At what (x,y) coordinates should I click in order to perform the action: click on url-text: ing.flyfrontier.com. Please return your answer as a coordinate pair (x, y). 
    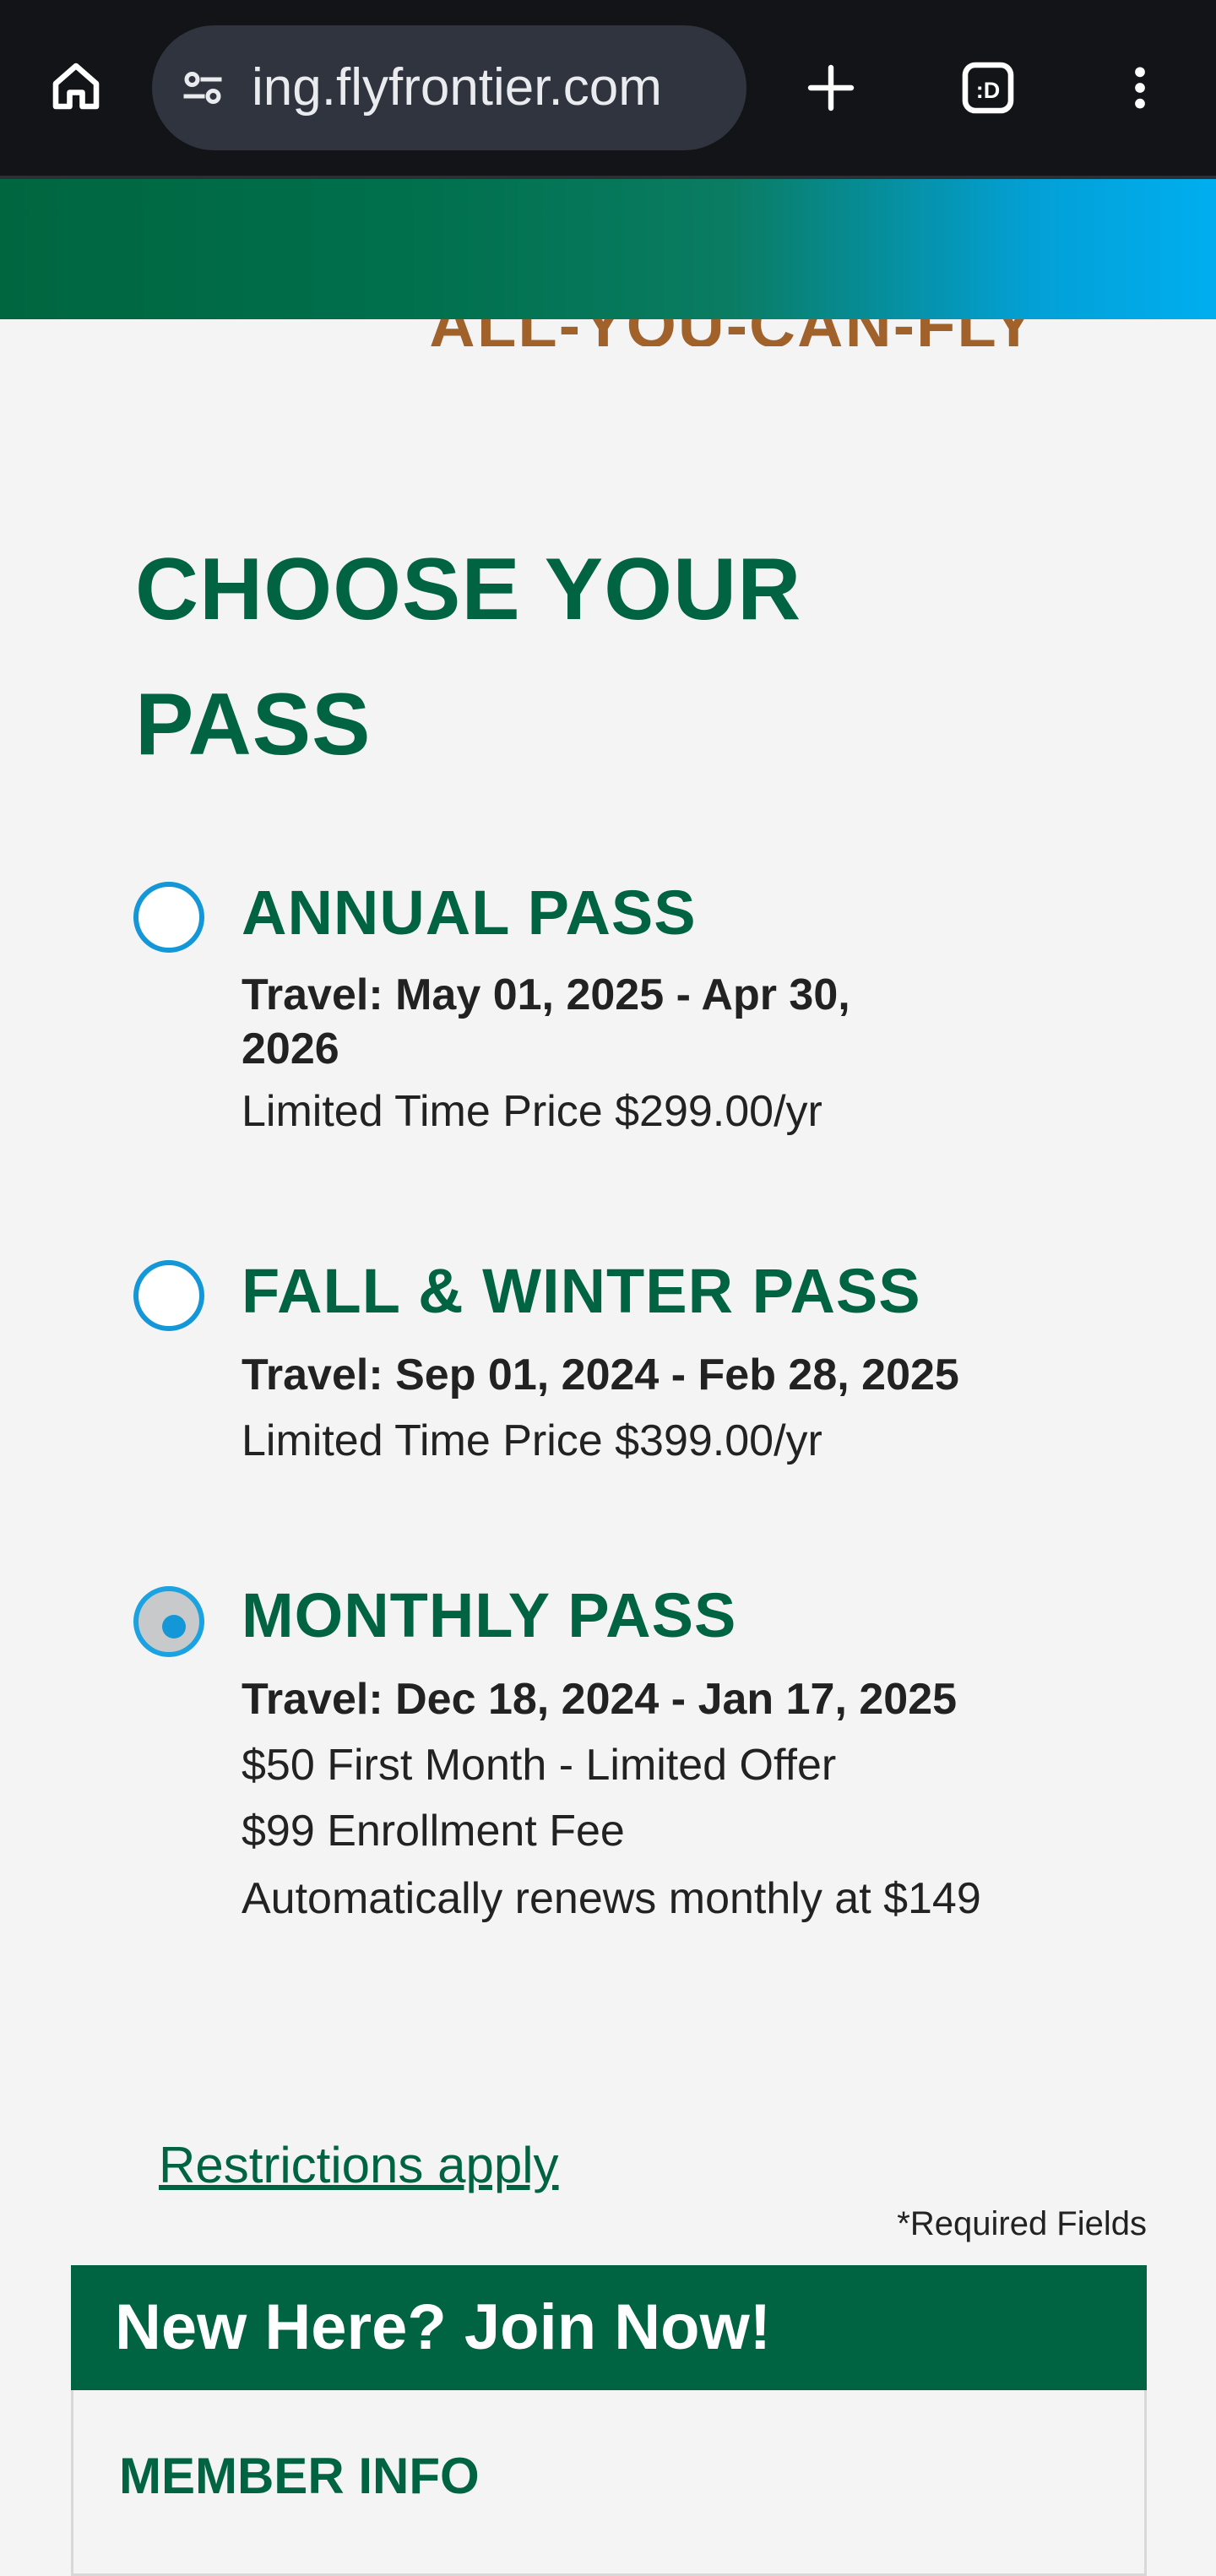
    Looking at the image, I should click on (496, 88).